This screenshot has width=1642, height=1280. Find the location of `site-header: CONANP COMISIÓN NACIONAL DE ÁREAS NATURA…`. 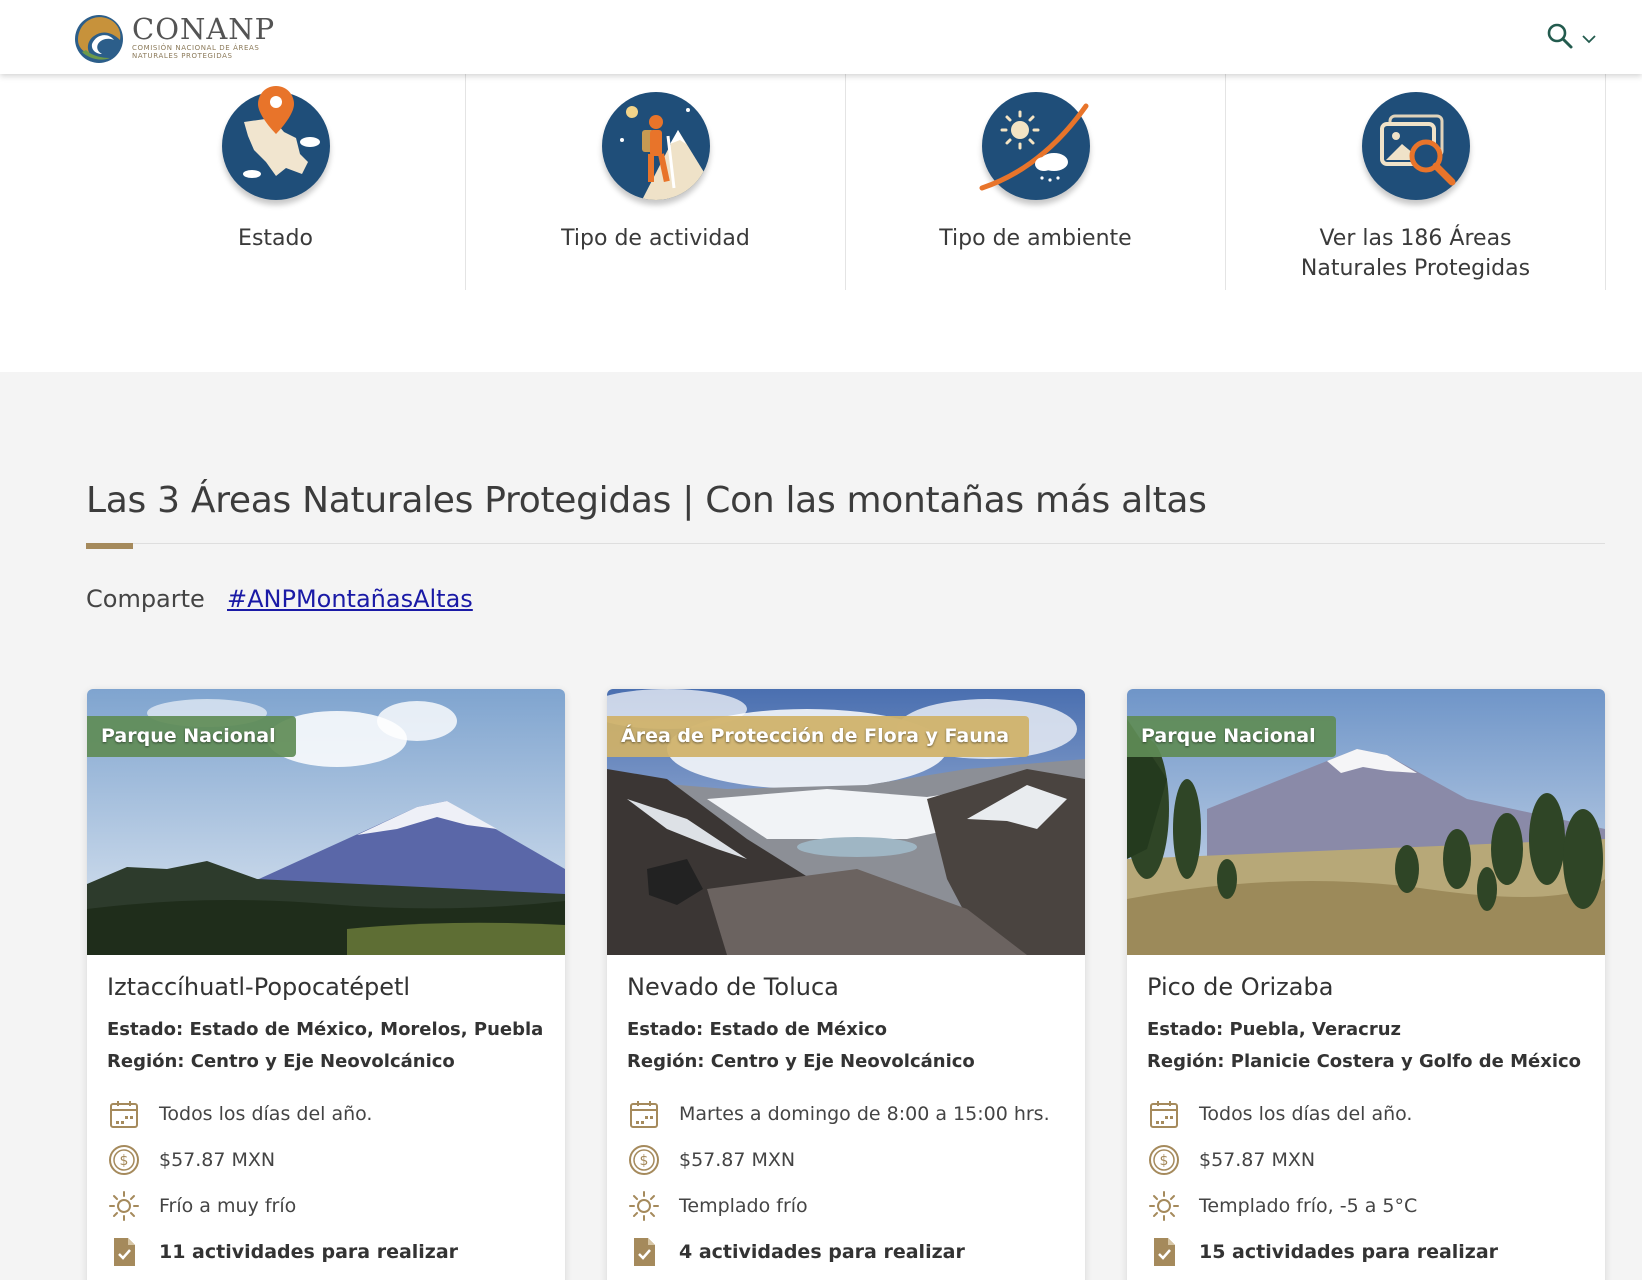

site-header: CONANP COMISIÓN NACIONAL DE ÁREAS NATURA… is located at coordinates (821, 37).